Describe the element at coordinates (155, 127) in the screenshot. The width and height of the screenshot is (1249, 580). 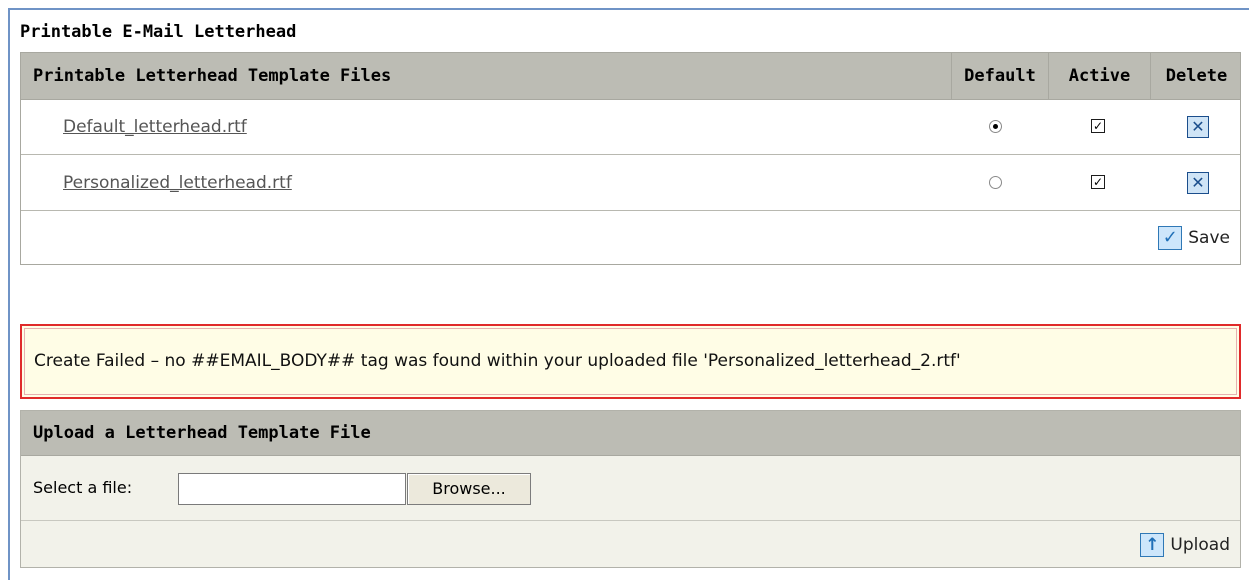
I see `file-link-default-letterhead: Default_letterhead.rtf` at that location.